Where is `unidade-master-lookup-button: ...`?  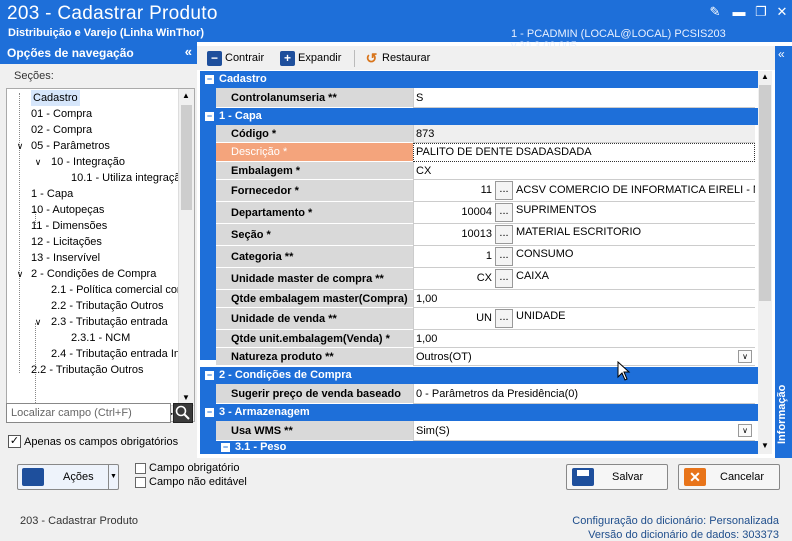 unidade-master-lookup-button: ... is located at coordinates (504, 278).